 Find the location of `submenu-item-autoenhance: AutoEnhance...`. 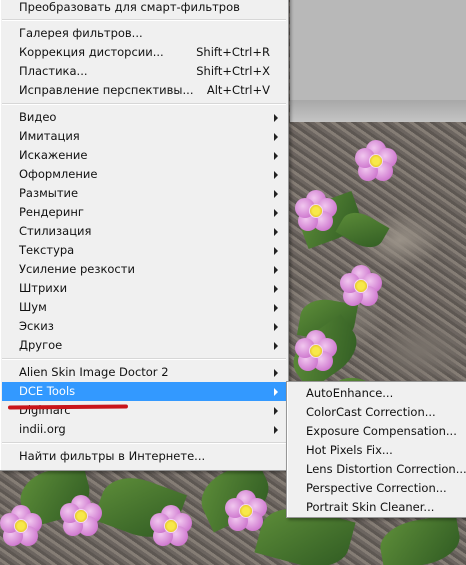

submenu-item-autoenhance: AutoEnhance... is located at coordinates (376, 393).